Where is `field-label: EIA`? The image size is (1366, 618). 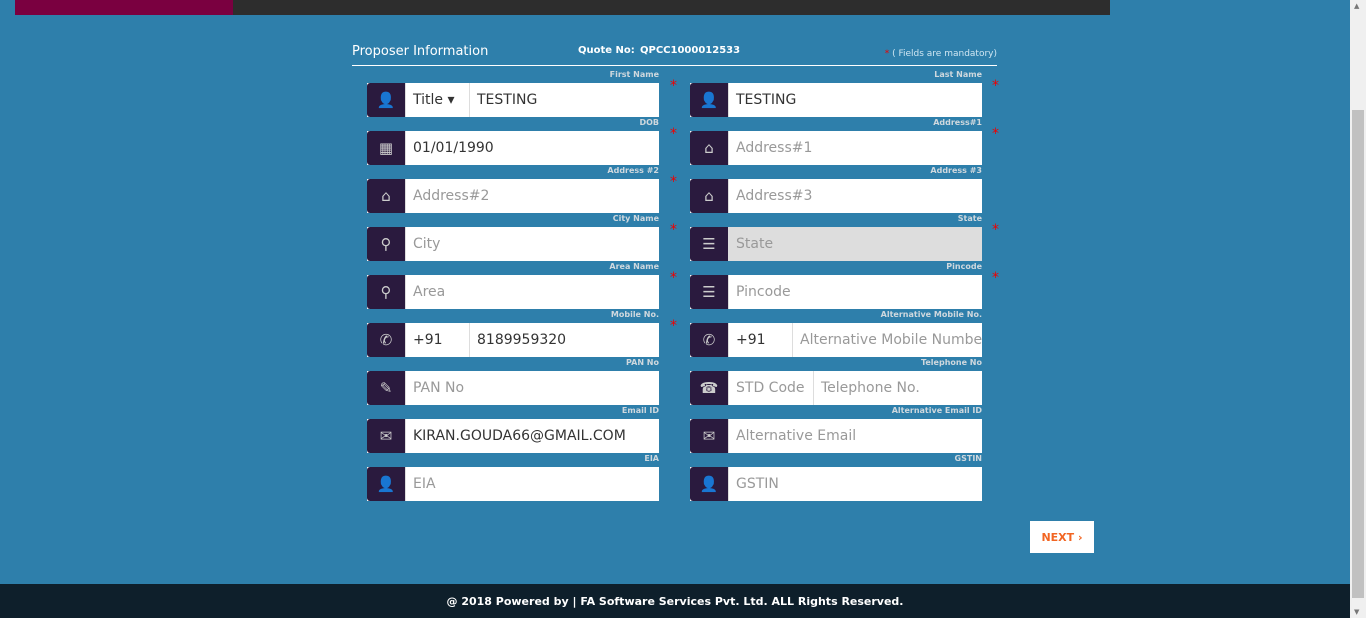 field-label: EIA is located at coordinates (651, 458).